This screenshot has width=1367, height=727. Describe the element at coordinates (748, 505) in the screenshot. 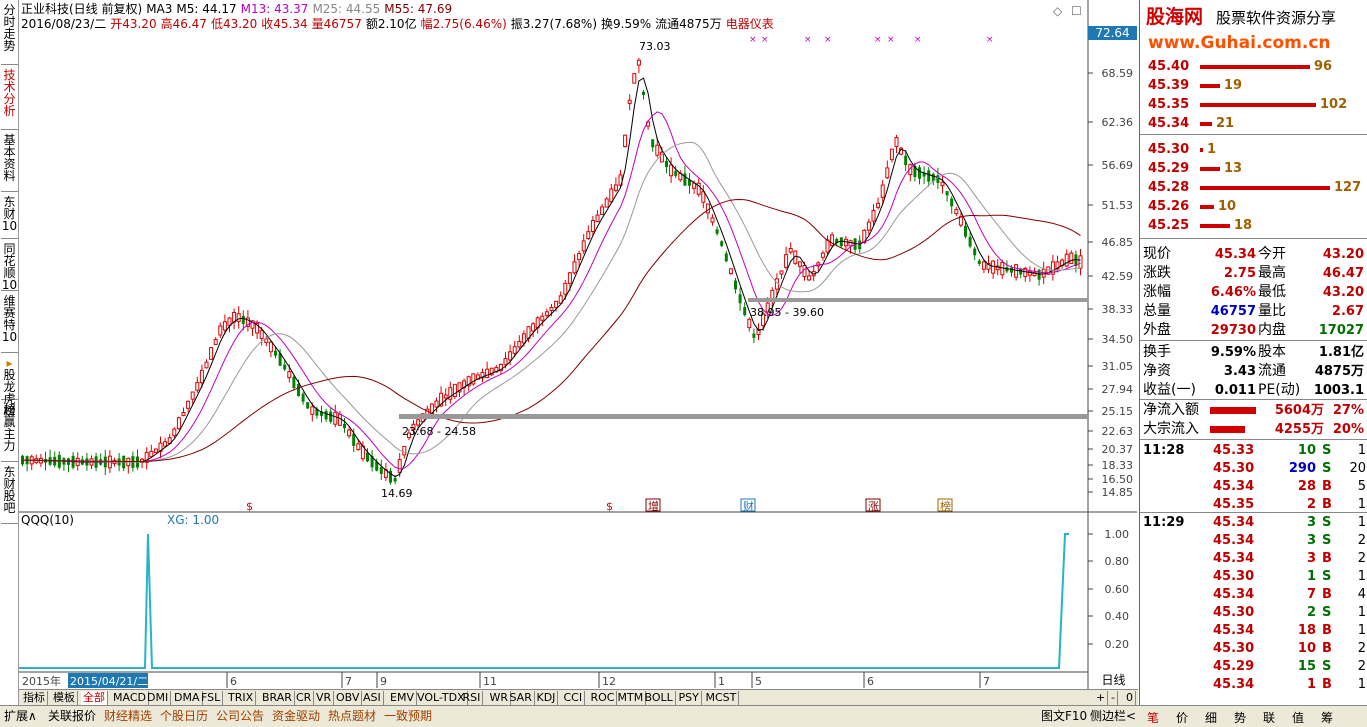

I see `event-marker: 财` at that location.